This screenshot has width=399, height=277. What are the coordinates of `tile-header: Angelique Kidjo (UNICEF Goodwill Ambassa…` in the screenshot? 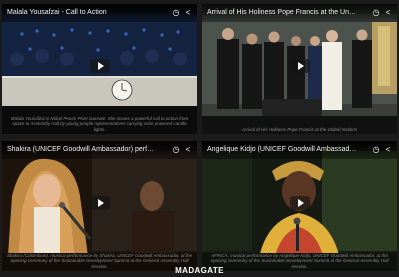 It's located at (299, 150).